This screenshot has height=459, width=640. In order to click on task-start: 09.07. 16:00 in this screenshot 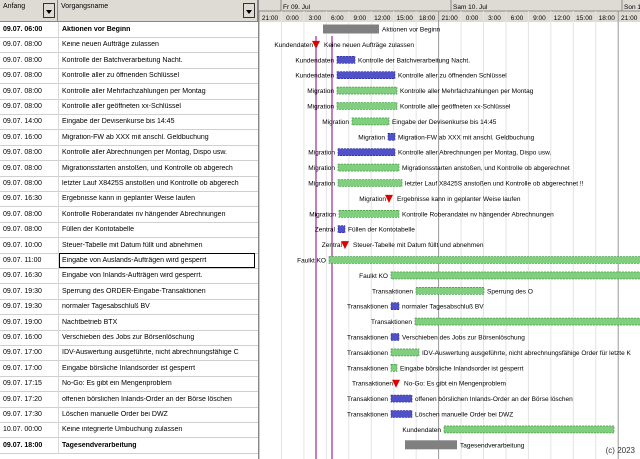, I will do `click(22, 137)`.